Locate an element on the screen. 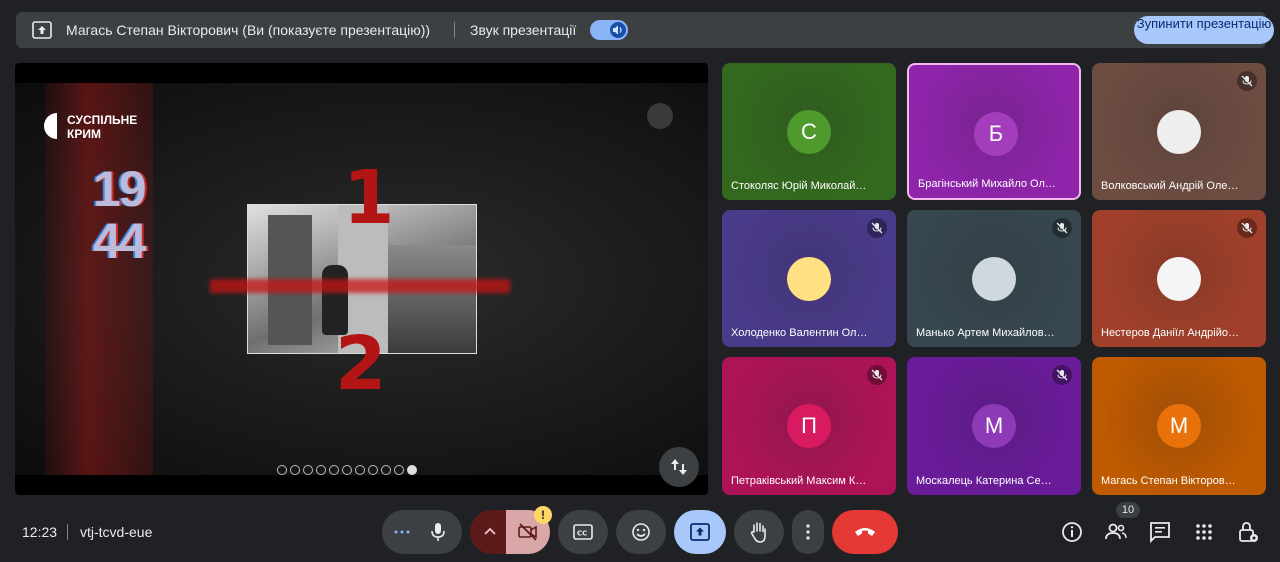 The height and width of the screenshot is (562, 1280). speaker-icon is located at coordinates (617, 30).